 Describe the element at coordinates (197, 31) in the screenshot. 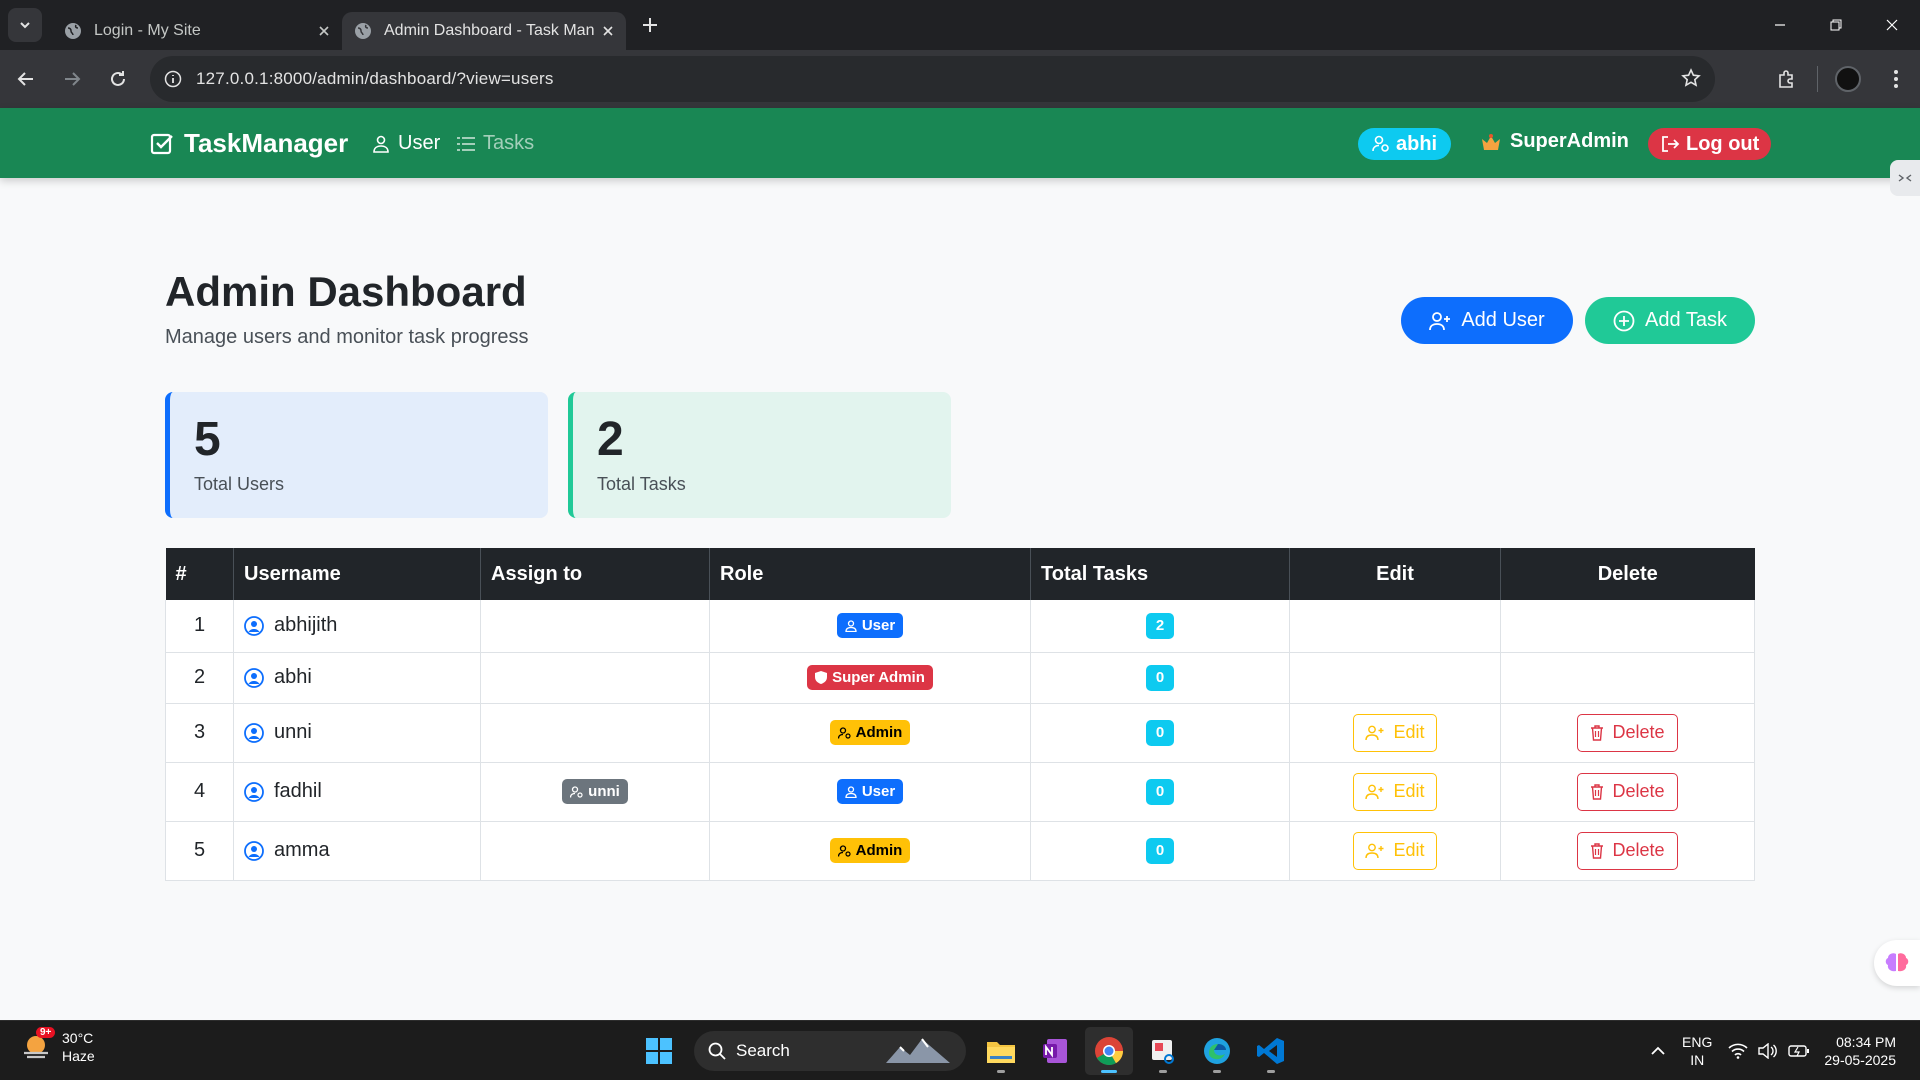

I see `browser-tab-login: Login - My Site` at that location.